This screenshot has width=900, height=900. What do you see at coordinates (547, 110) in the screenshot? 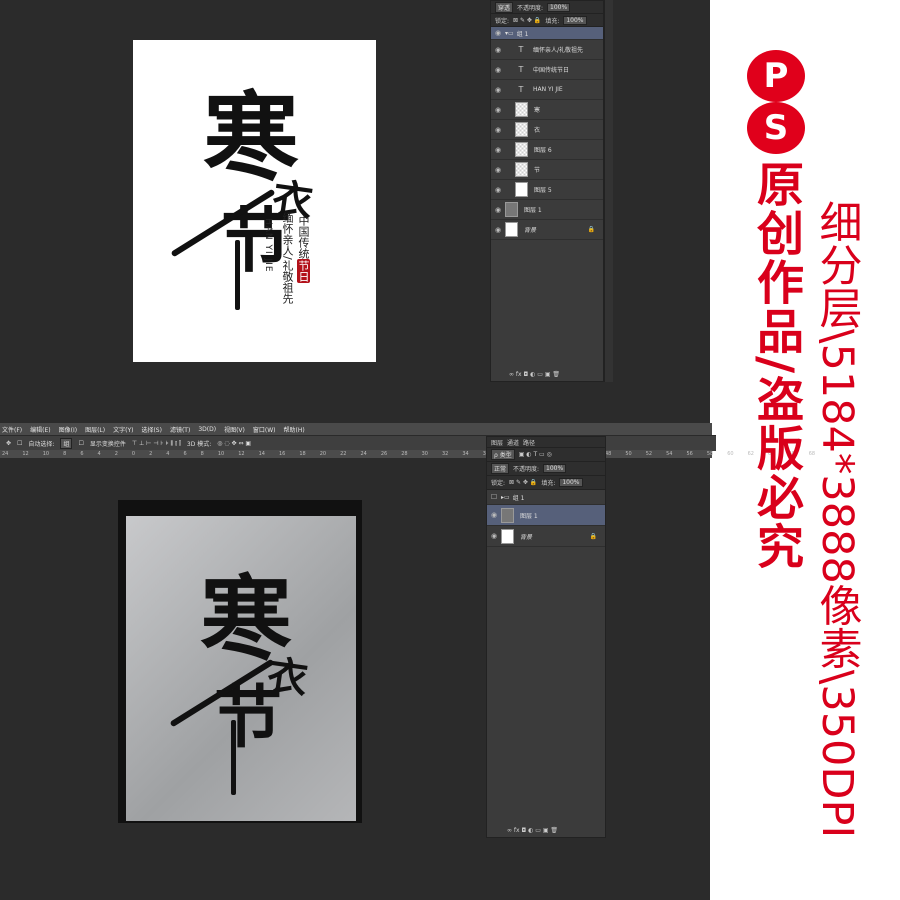
I see `layer-row-han: ◉ 寒` at bounding box center [547, 110].